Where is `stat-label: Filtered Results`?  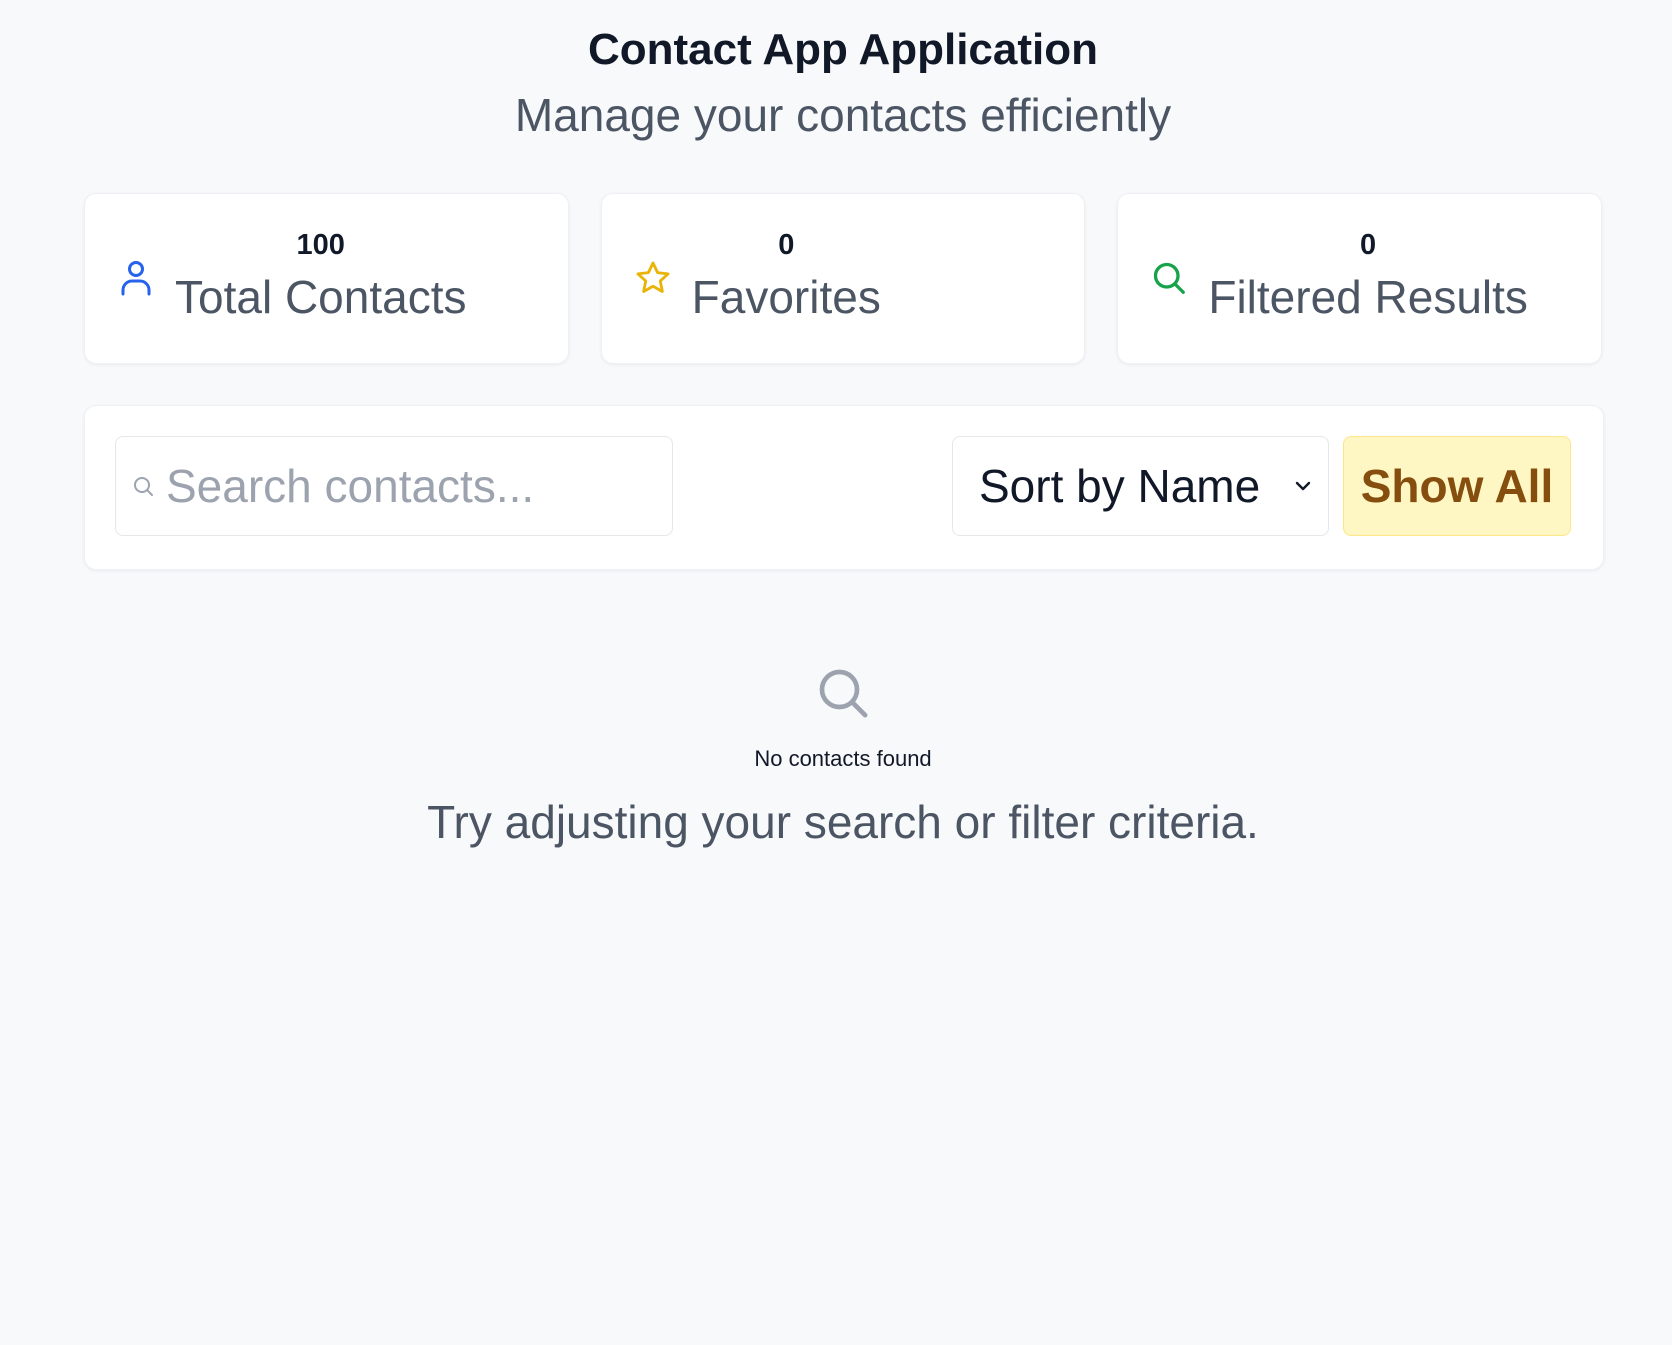 stat-label: Filtered Results is located at coordinates (1368, 297).